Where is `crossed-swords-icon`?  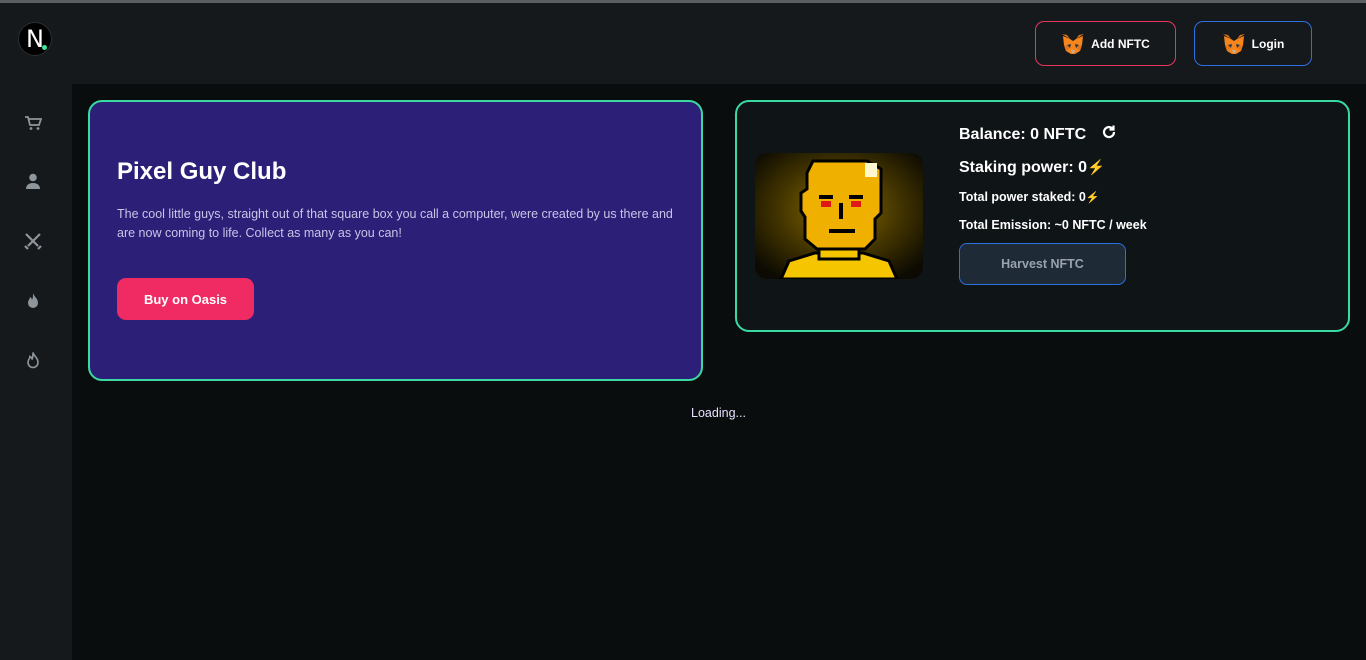 crossed-swords-icon is located at coordinates (33, 241).